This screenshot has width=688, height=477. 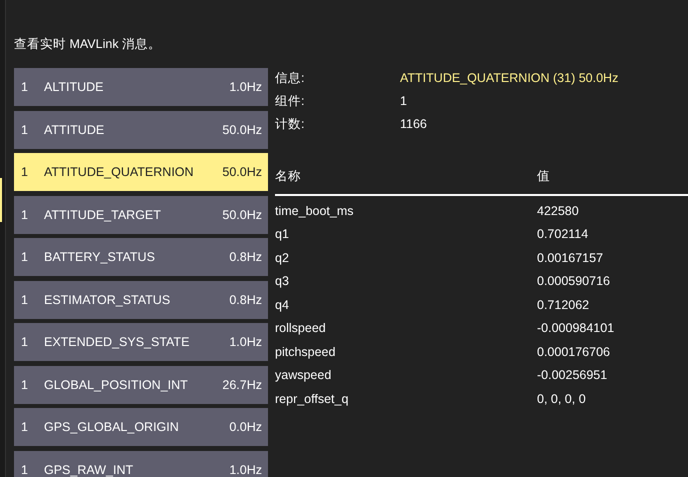 I want to click on message-item: 1 GPS_RAW_INT 1.0Hz, so click(x=141, y=463).